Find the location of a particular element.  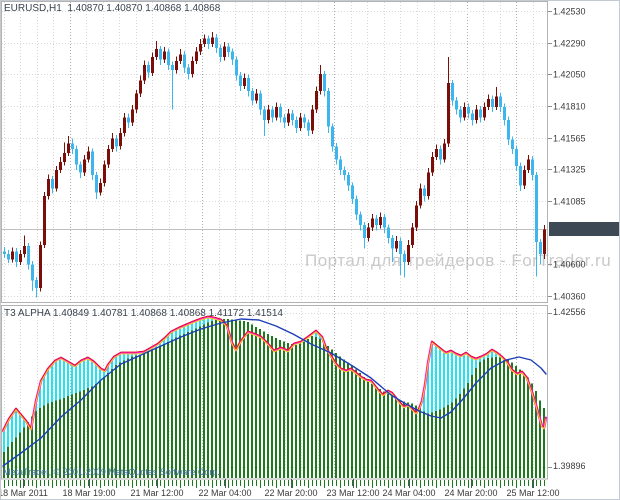

time-axis-label: 22 Mar 04:00 is located at coordinates (224, 493).